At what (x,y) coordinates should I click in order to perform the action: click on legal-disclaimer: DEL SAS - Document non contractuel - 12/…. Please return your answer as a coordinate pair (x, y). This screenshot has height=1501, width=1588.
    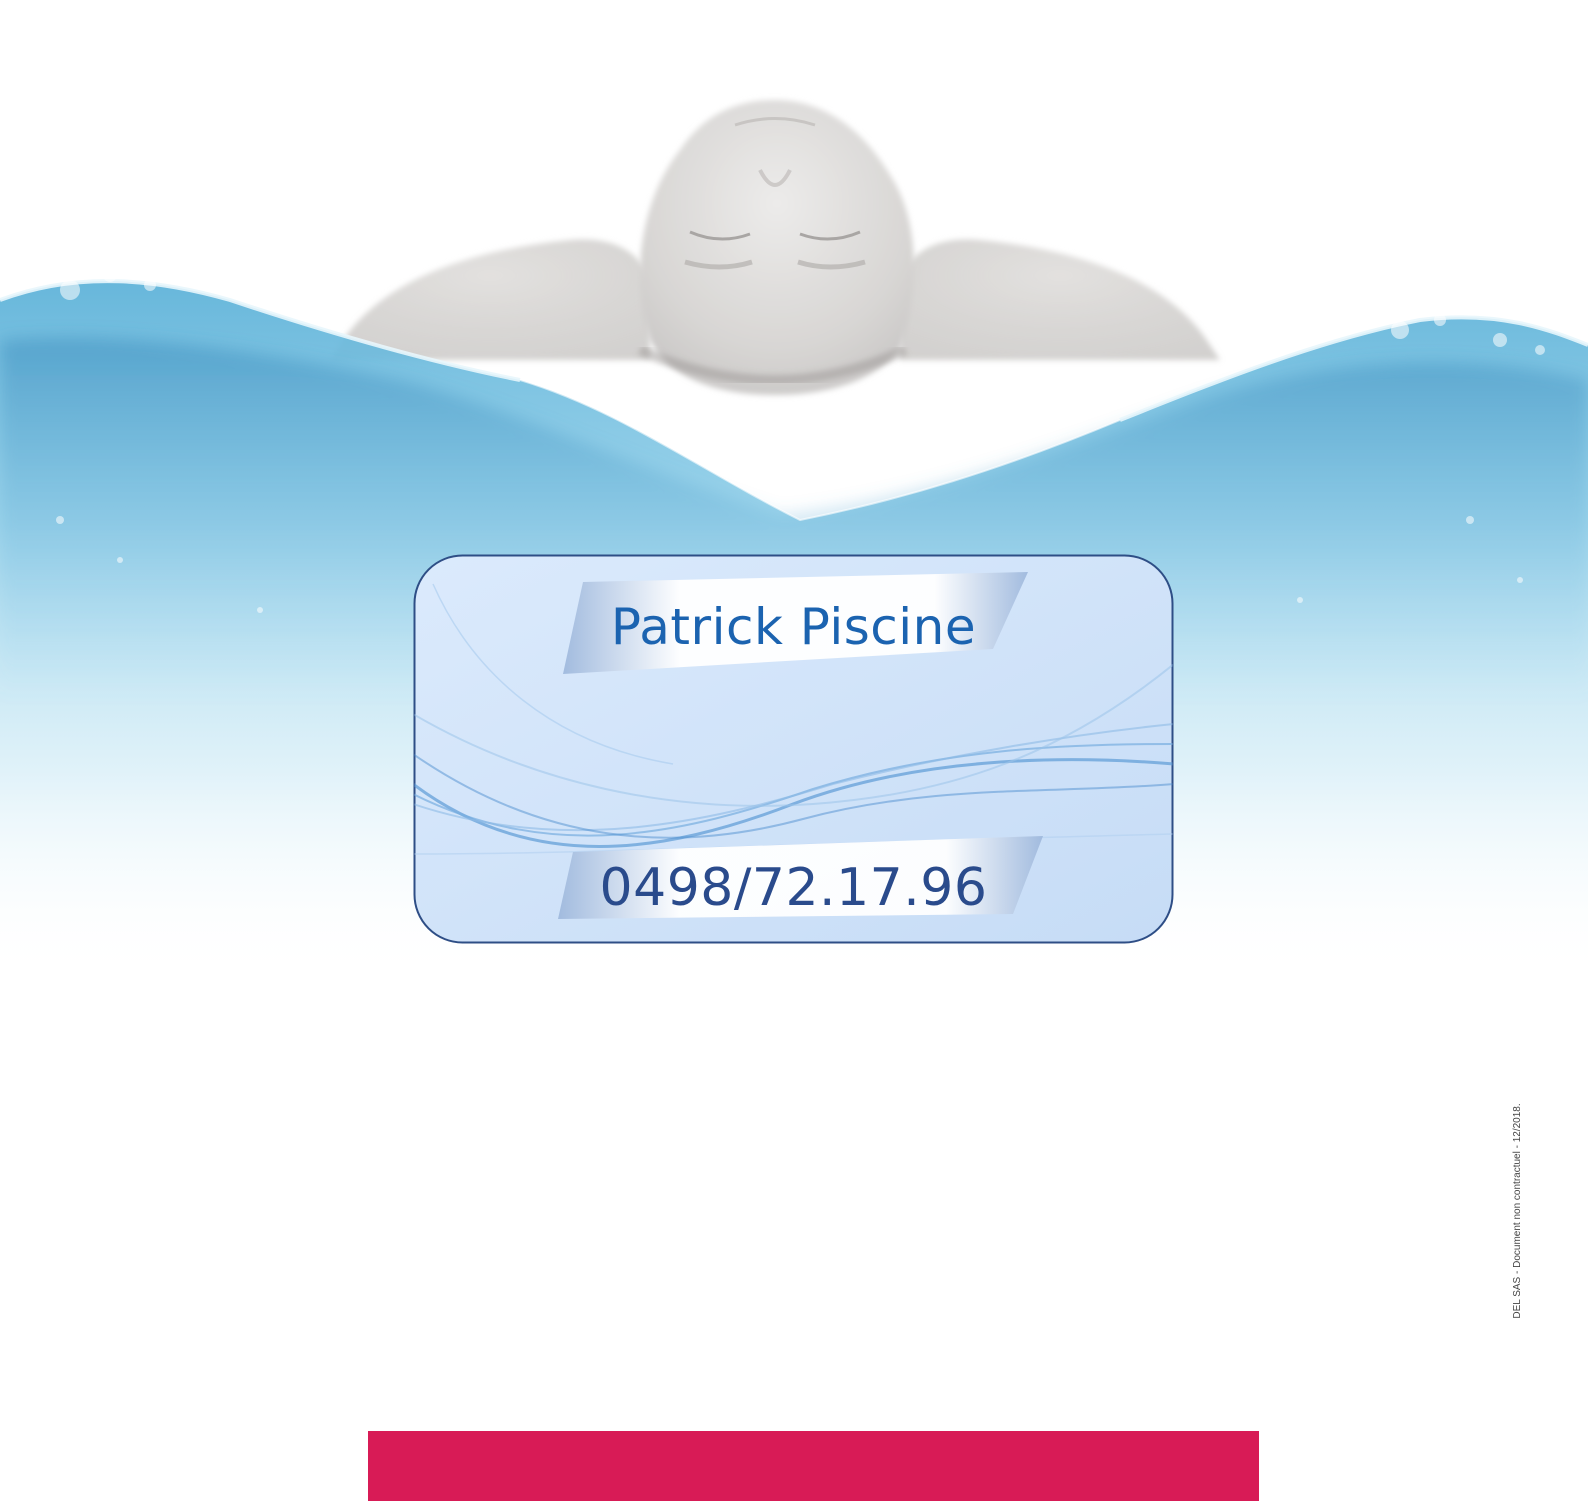
    Looking at the image, I should click on (1517, 1211).